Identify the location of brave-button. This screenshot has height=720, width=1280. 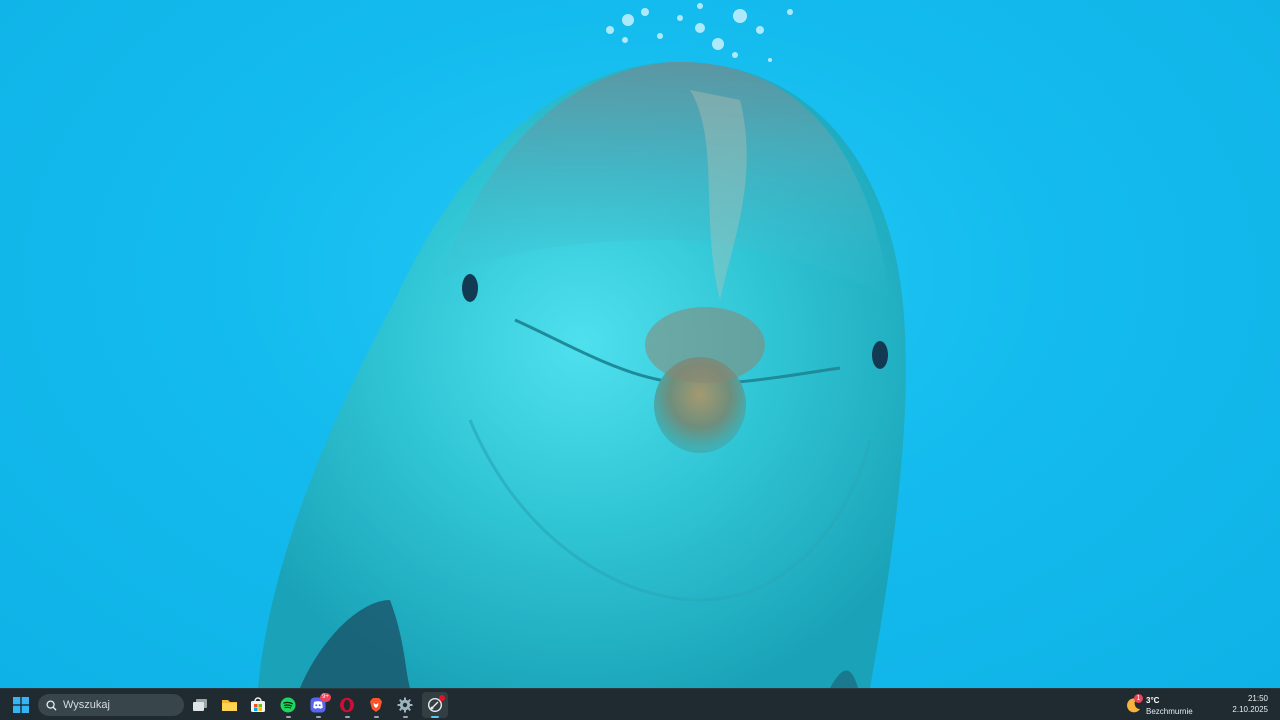
(376, 705).